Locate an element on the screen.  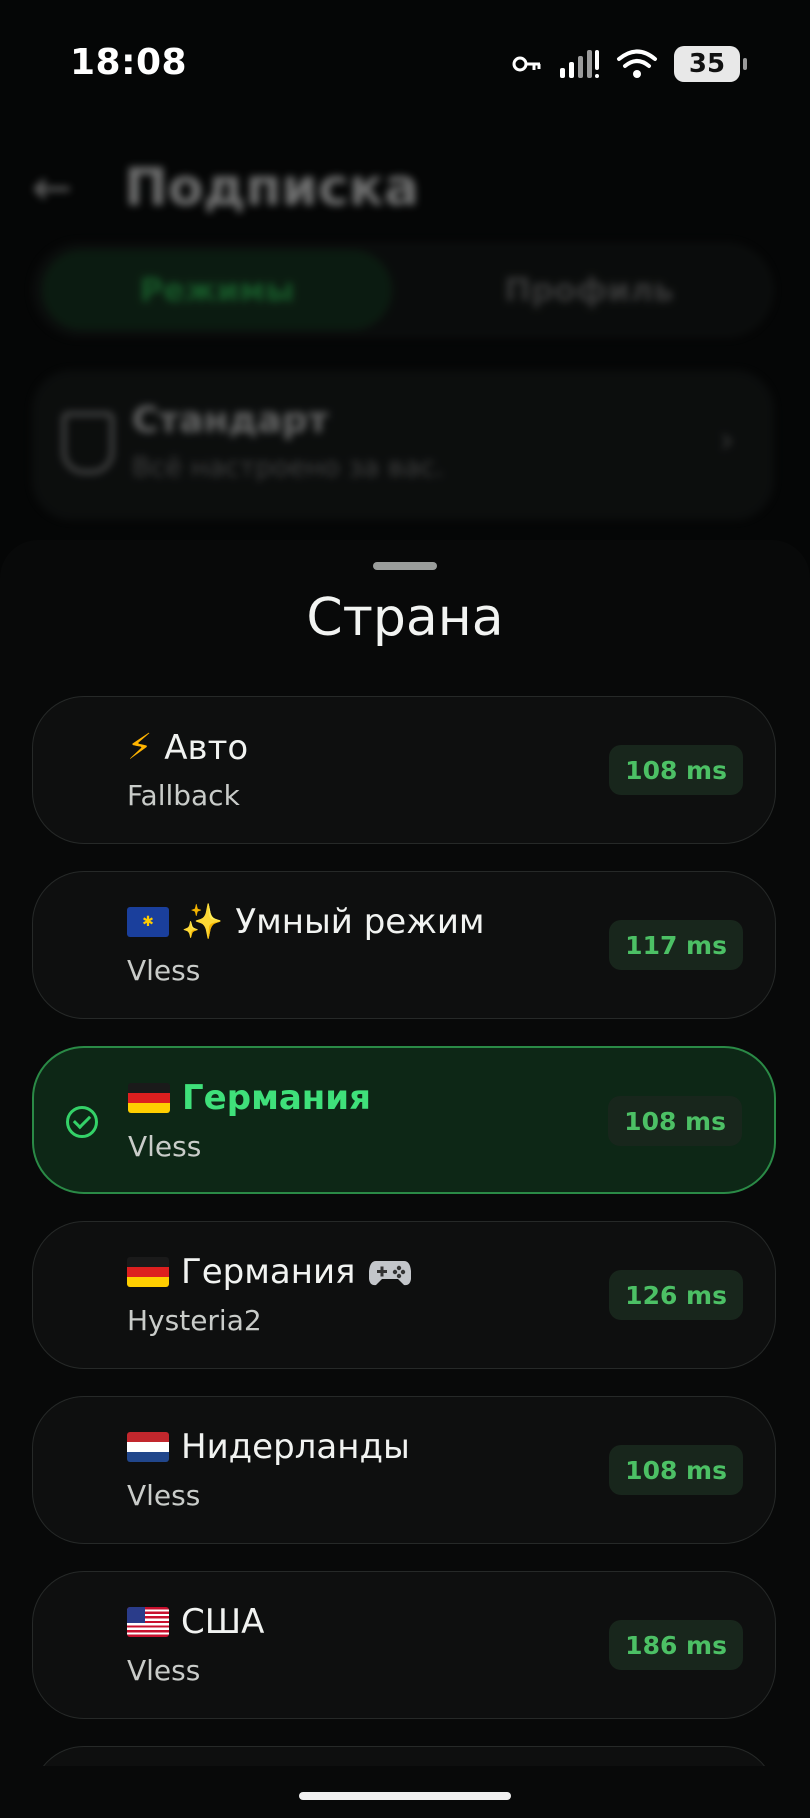
back-arrow-icon: ← is located at coordinates (52, 188).